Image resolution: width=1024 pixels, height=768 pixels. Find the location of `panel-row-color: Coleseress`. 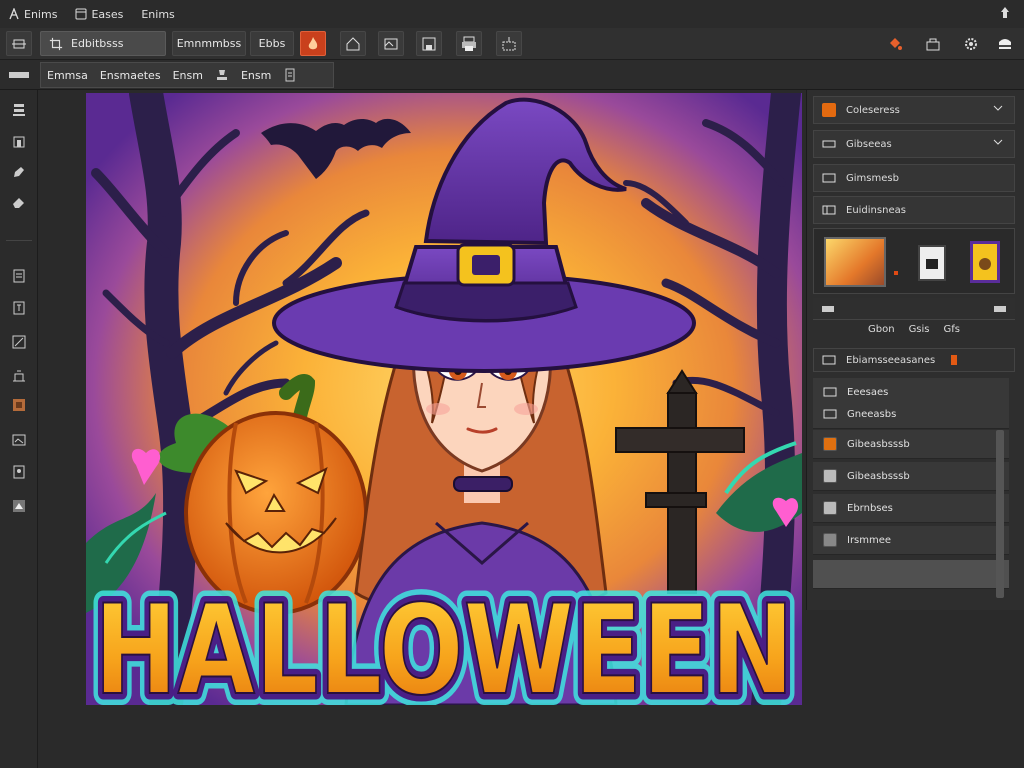

panel-row-color: Coleseress is located at coordinates (914, 110).